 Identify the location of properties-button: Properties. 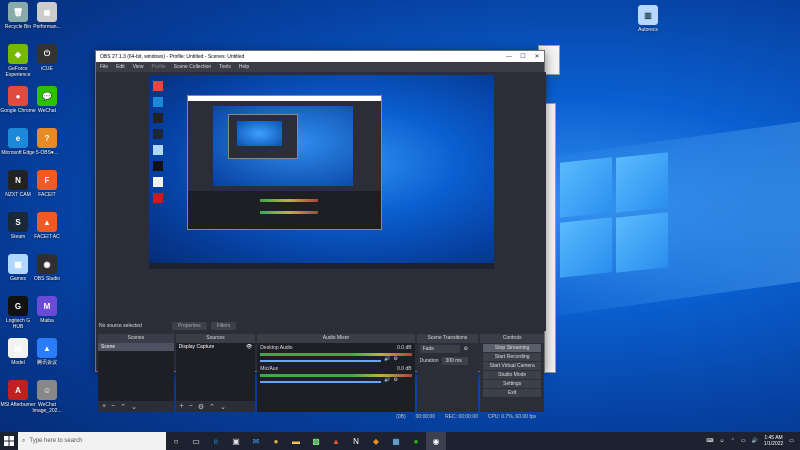
(189, 326).